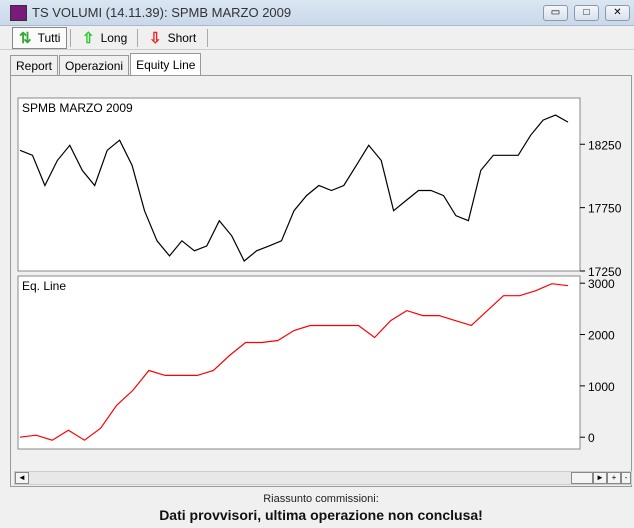  What do you see at coordinates (601, 284) in the screenshot?
I see `y-tick-label: 3000` at bounding box center [601, 284].